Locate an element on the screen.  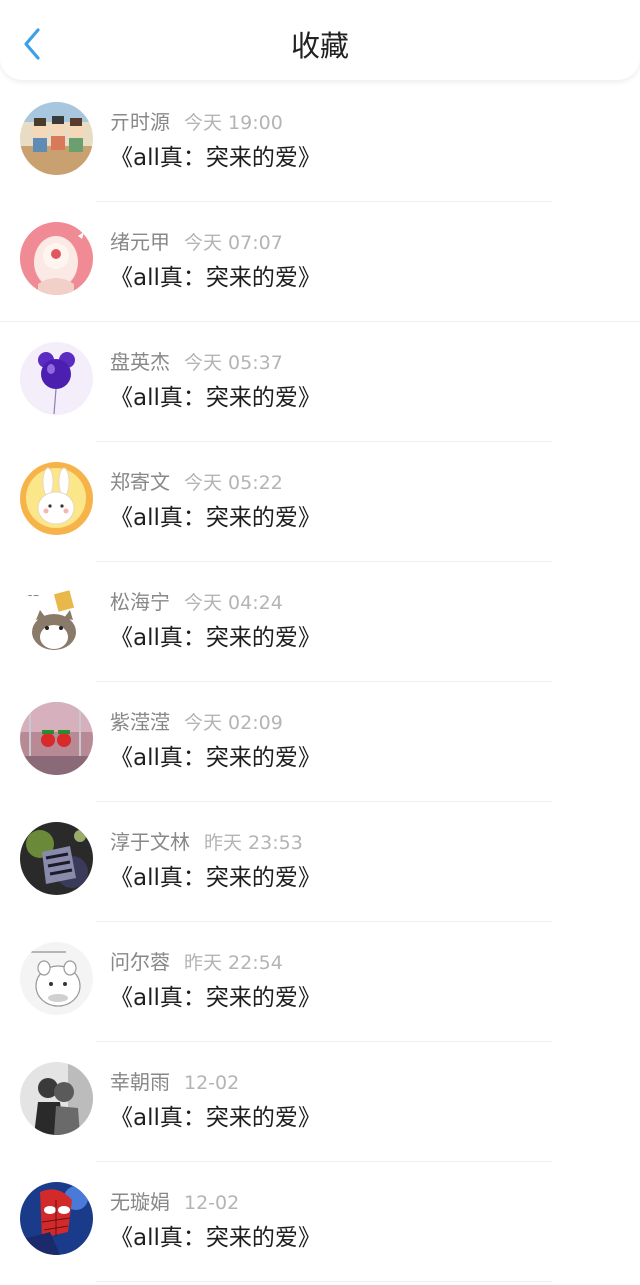
item-meta: 无璇娟 12-02 is located at coordinates (174, 1202).